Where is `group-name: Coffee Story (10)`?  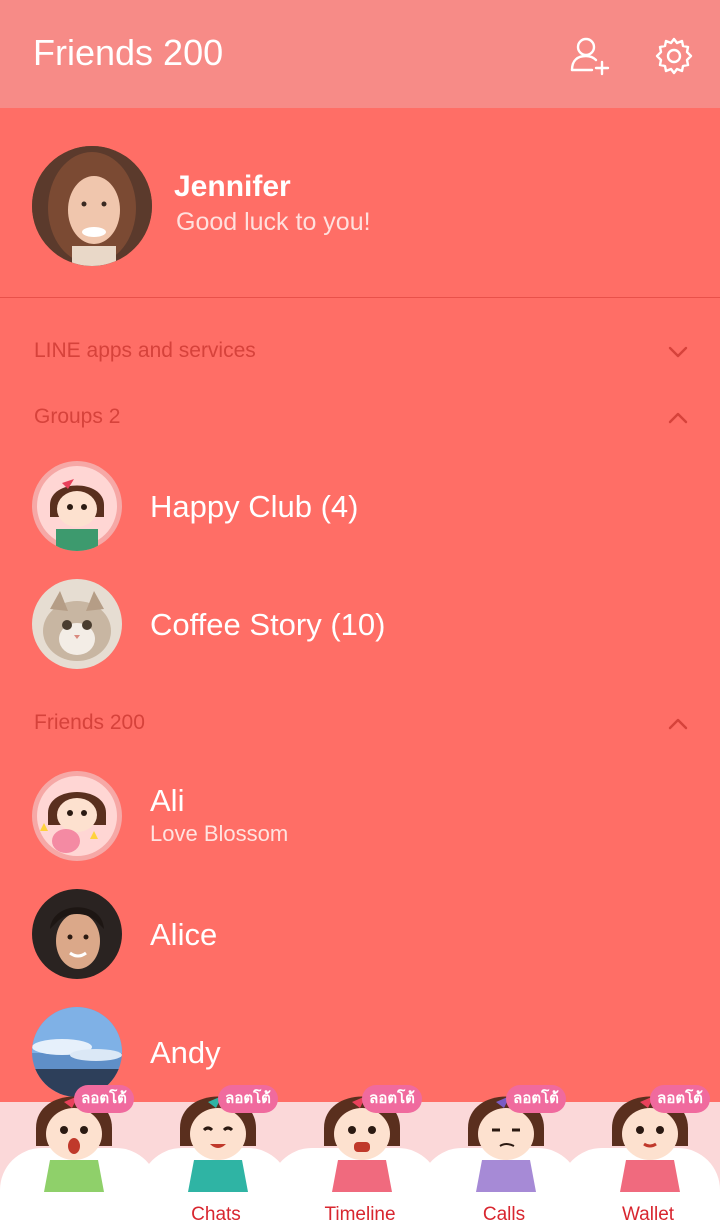
group-name: Coffee Story (10) is located at coordinates (268, 624).